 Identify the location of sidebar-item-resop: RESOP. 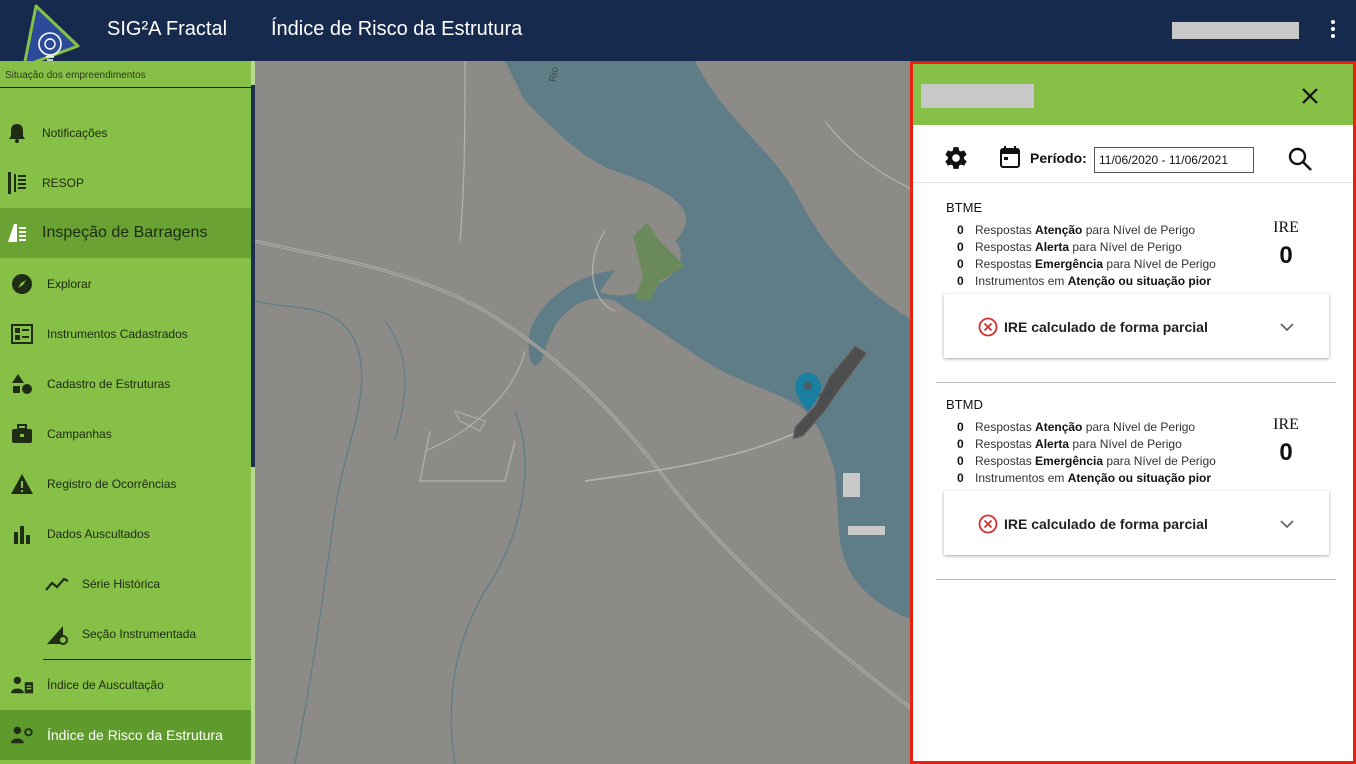
(125, 183).